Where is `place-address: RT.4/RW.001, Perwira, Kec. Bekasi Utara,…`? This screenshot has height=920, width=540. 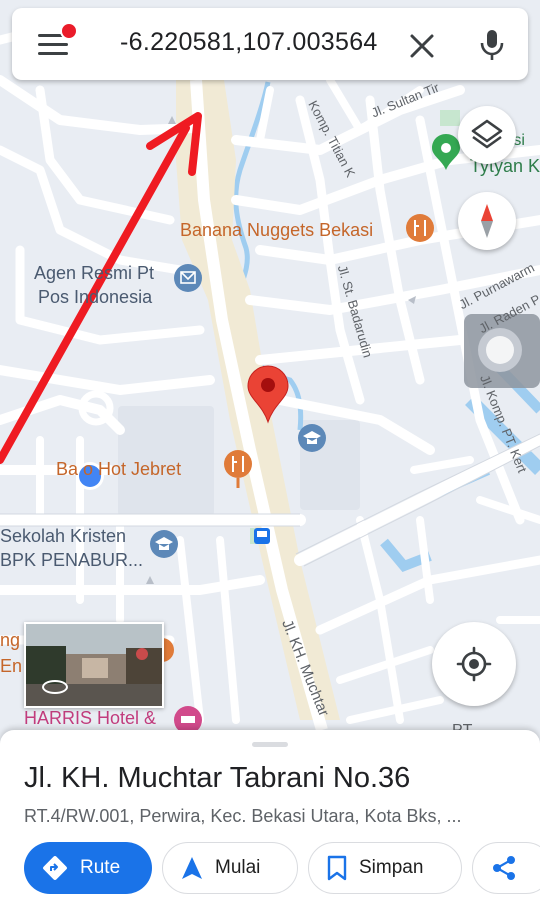
place-address: RT.4/RW.001, Perwira, Kec. Bekasi Utara,… is located at coordinates (243, 816).